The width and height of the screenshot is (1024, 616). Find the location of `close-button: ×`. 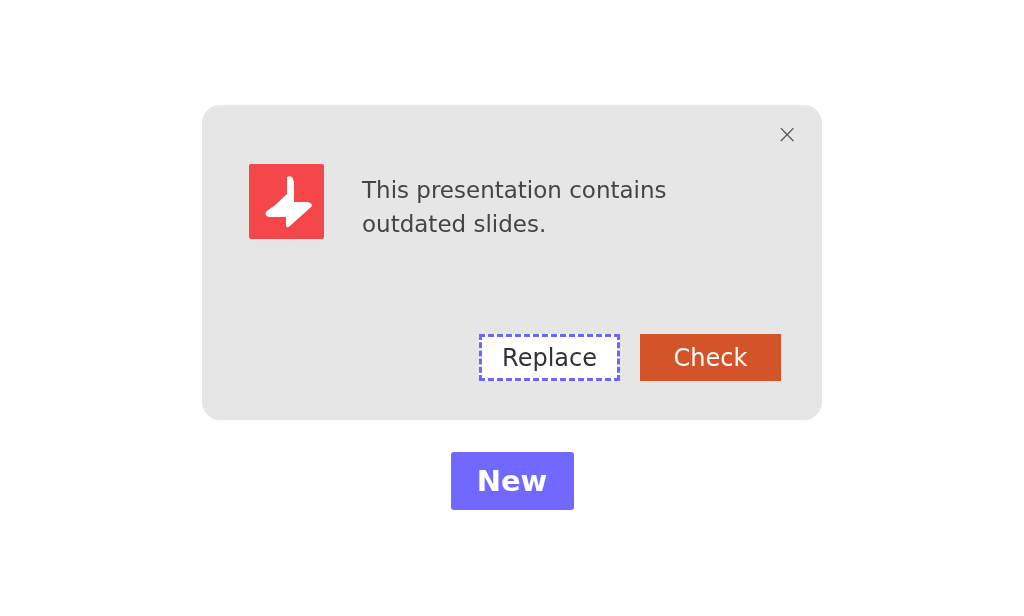

close-button: × is located at coordinates (787, 134).